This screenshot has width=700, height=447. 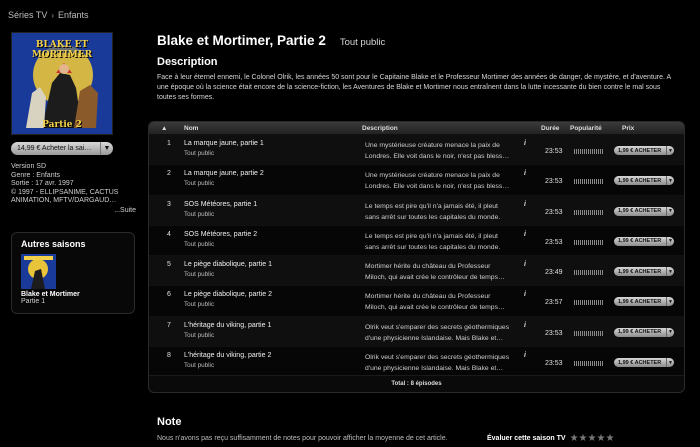 I want to click on header-duration: Durée, so click(x=550, y=128).